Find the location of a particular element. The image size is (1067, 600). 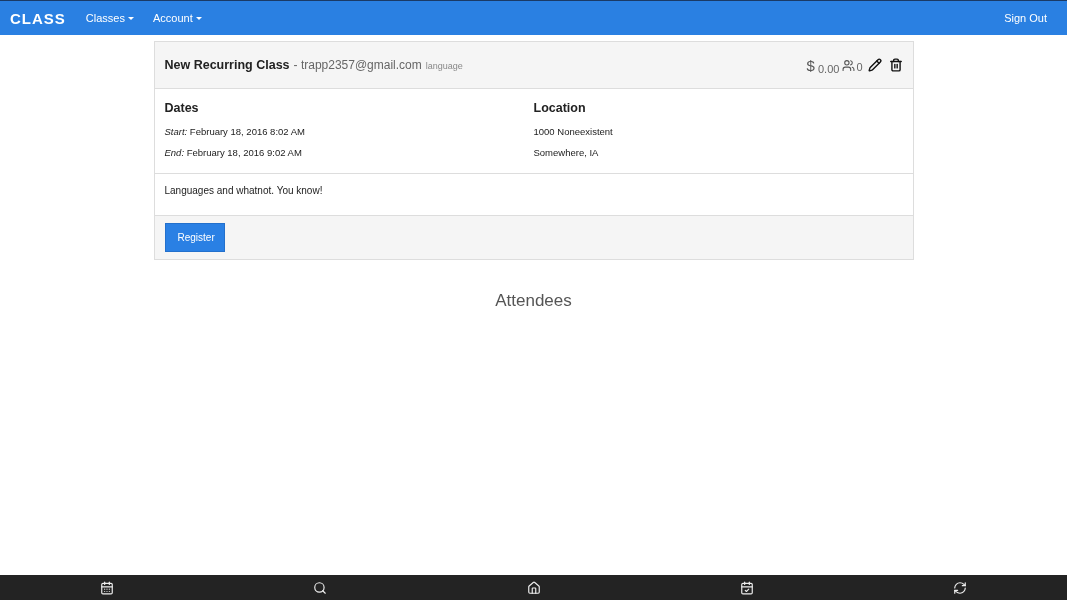

home-icon is located at coordinates (533, 587).